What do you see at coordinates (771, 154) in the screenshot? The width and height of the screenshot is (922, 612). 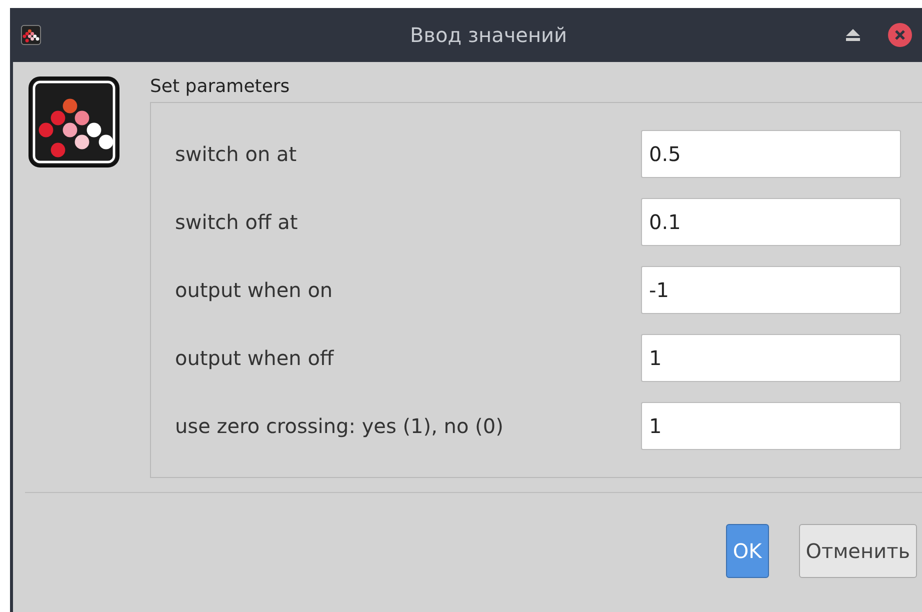 I see `input-field: 0.5` at bounding box center [771, 154].